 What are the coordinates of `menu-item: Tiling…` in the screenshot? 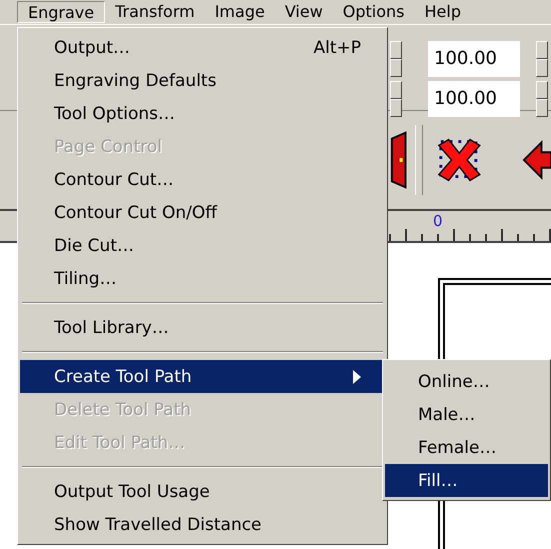 It's located at (202, 278).